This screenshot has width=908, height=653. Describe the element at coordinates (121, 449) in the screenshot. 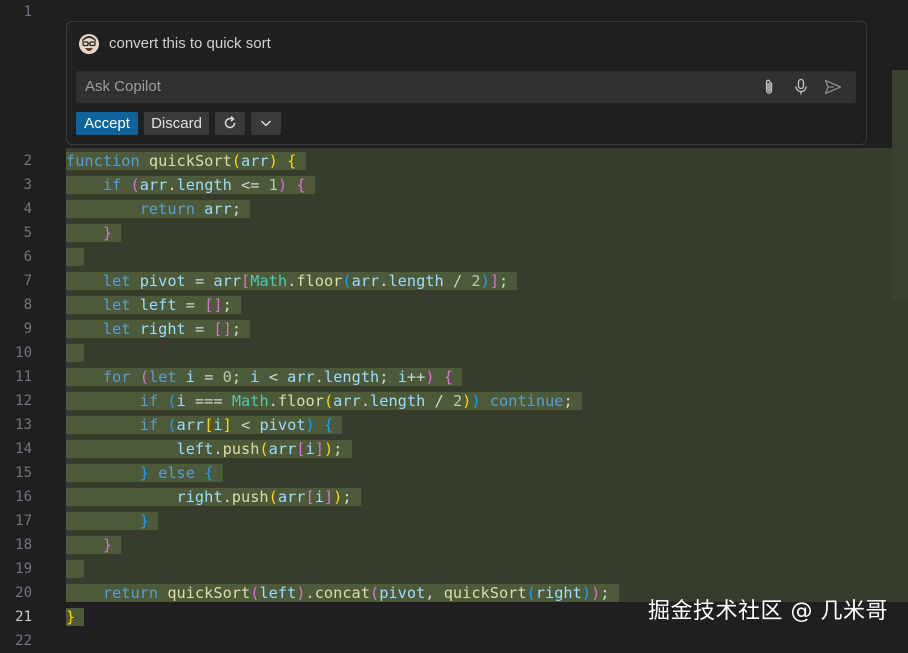

I see `whitespace-marker: ············` at that location.